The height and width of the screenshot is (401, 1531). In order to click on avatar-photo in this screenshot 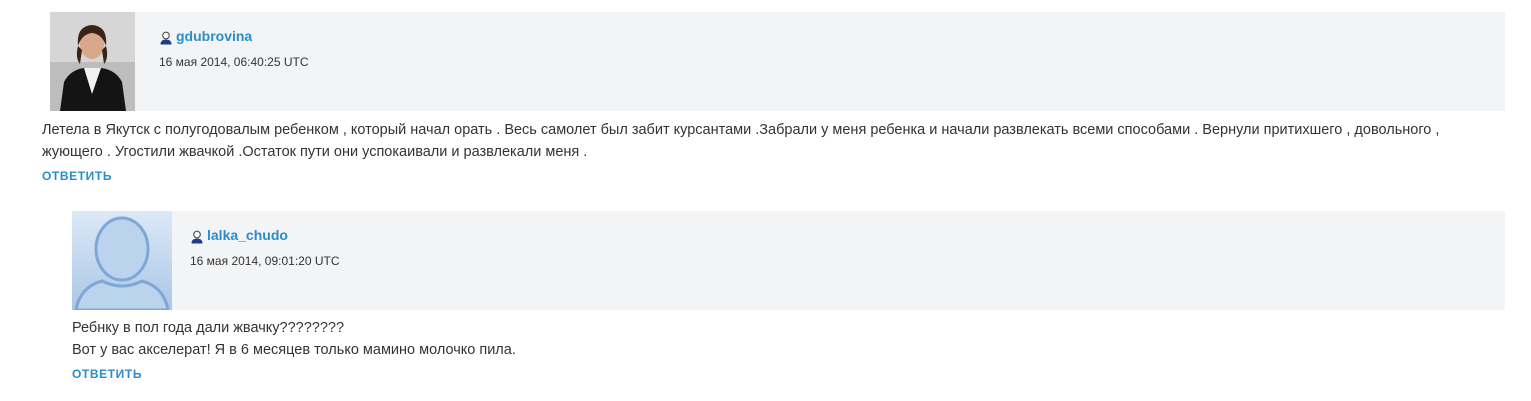, I will do `click(92, 61)`.